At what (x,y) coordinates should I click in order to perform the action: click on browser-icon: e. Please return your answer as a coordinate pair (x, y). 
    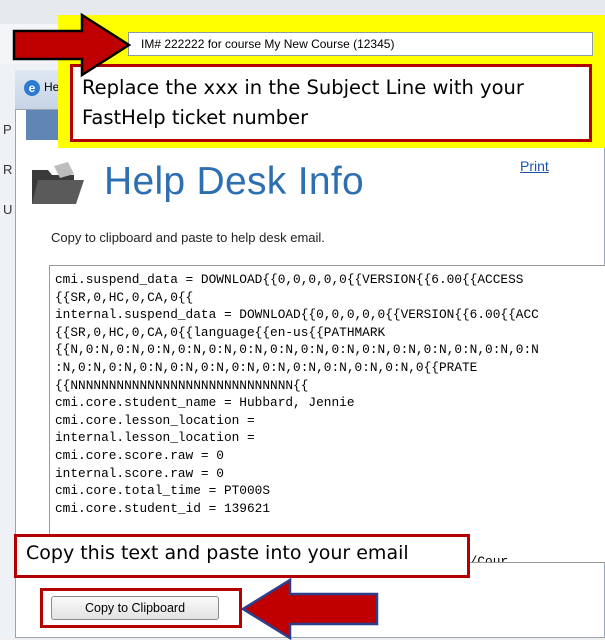
    Looking at the image, I should click on (32, 88).